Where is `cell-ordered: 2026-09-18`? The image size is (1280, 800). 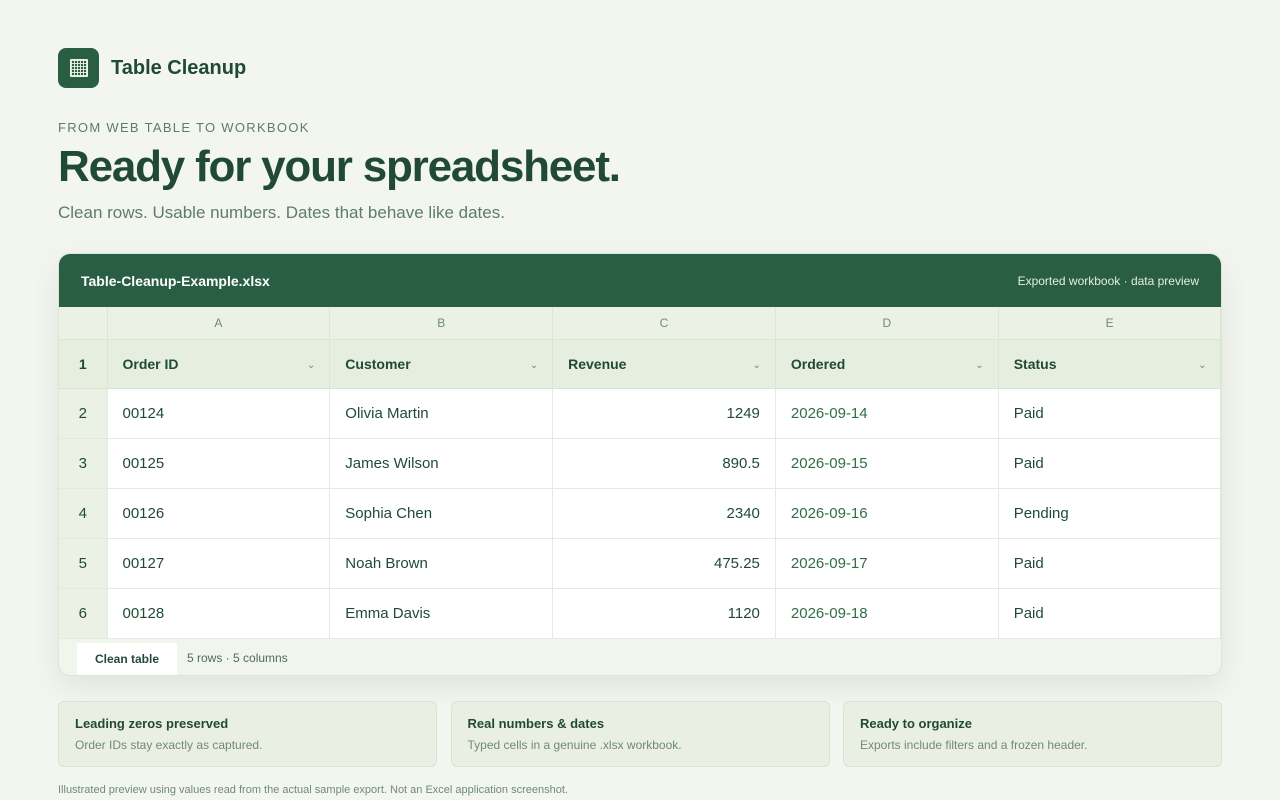
cell-ordered: 2026-09-18 is located at coordinates (887, 613).